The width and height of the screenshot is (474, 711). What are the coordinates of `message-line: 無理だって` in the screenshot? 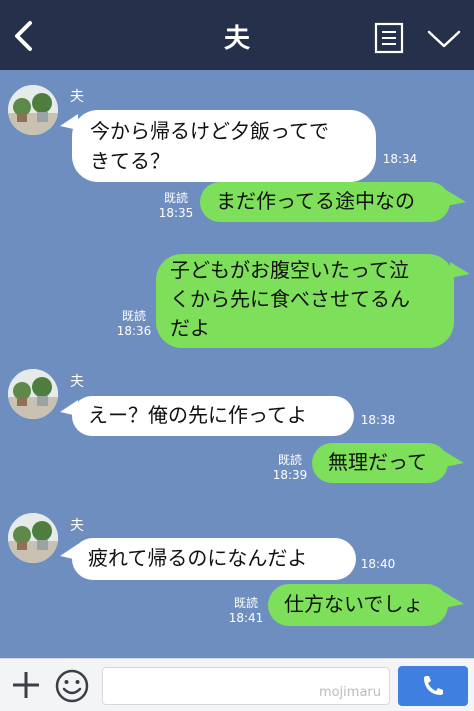 It's located at (377, 462).